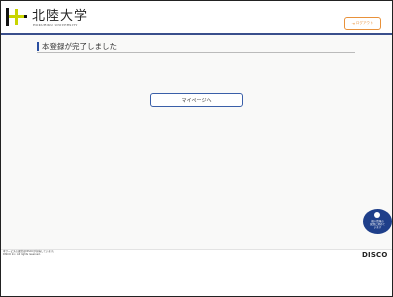 The height and width of the screenshot is (297, 393). Describe the element at coordinates (16, 17) in the screenshot. I see `university-logo-icon` at that location.